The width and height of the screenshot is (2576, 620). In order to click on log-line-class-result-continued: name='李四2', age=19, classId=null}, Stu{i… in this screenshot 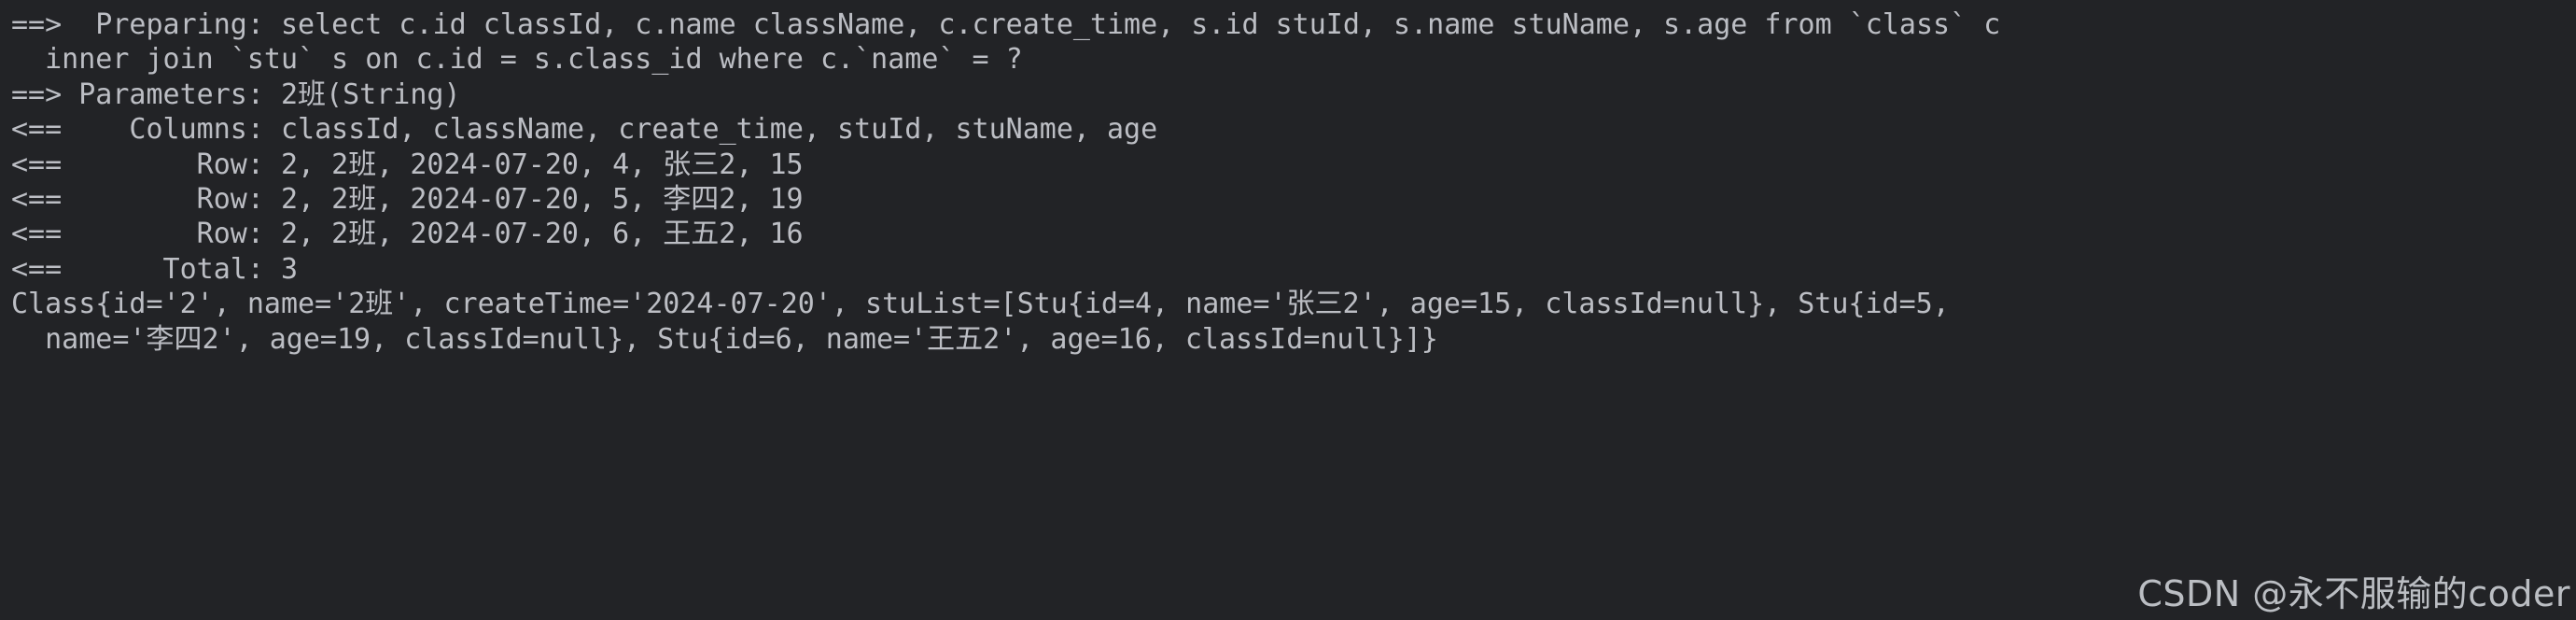, I will do `click(724, 339)`.